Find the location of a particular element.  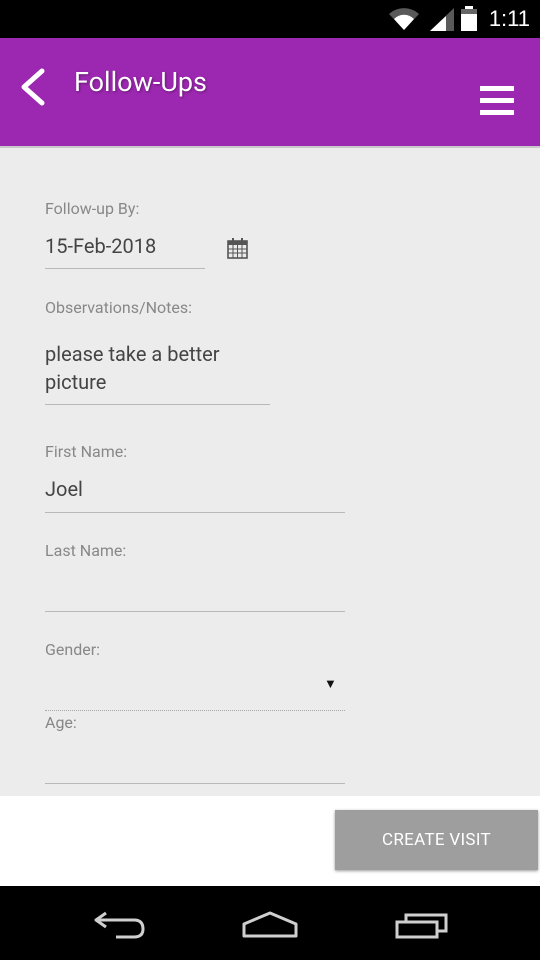

nav-back-icon is located at coordinates (120, 925).